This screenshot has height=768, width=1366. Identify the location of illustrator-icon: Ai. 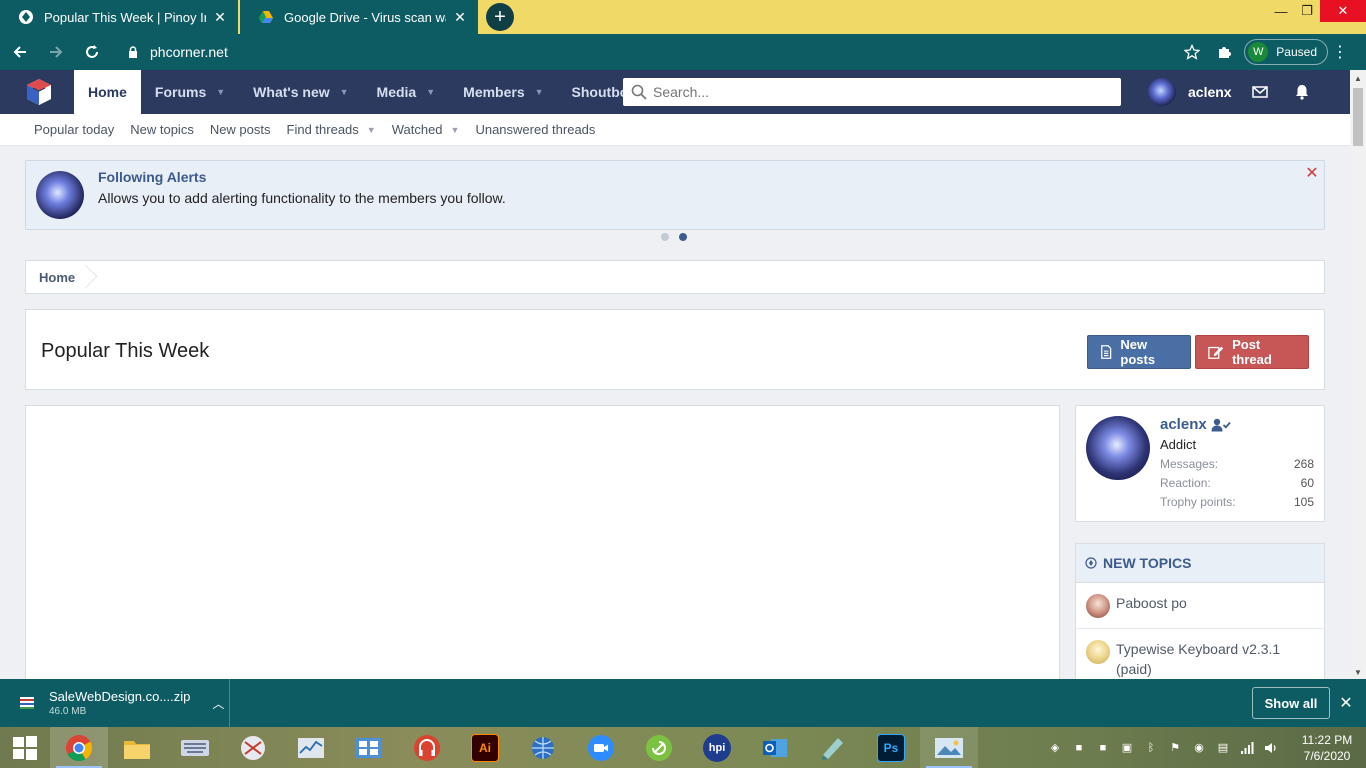
(485, 747).